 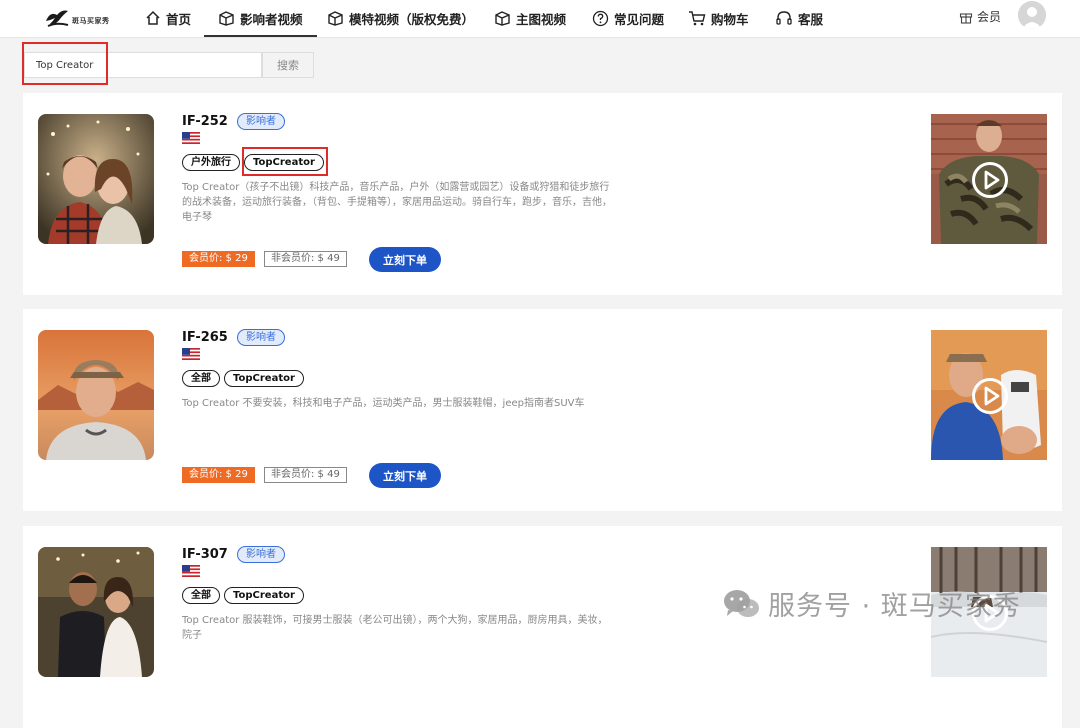 I want to click on tag-list: 户外旅行 TopCreator, so click(x=253, y=162).